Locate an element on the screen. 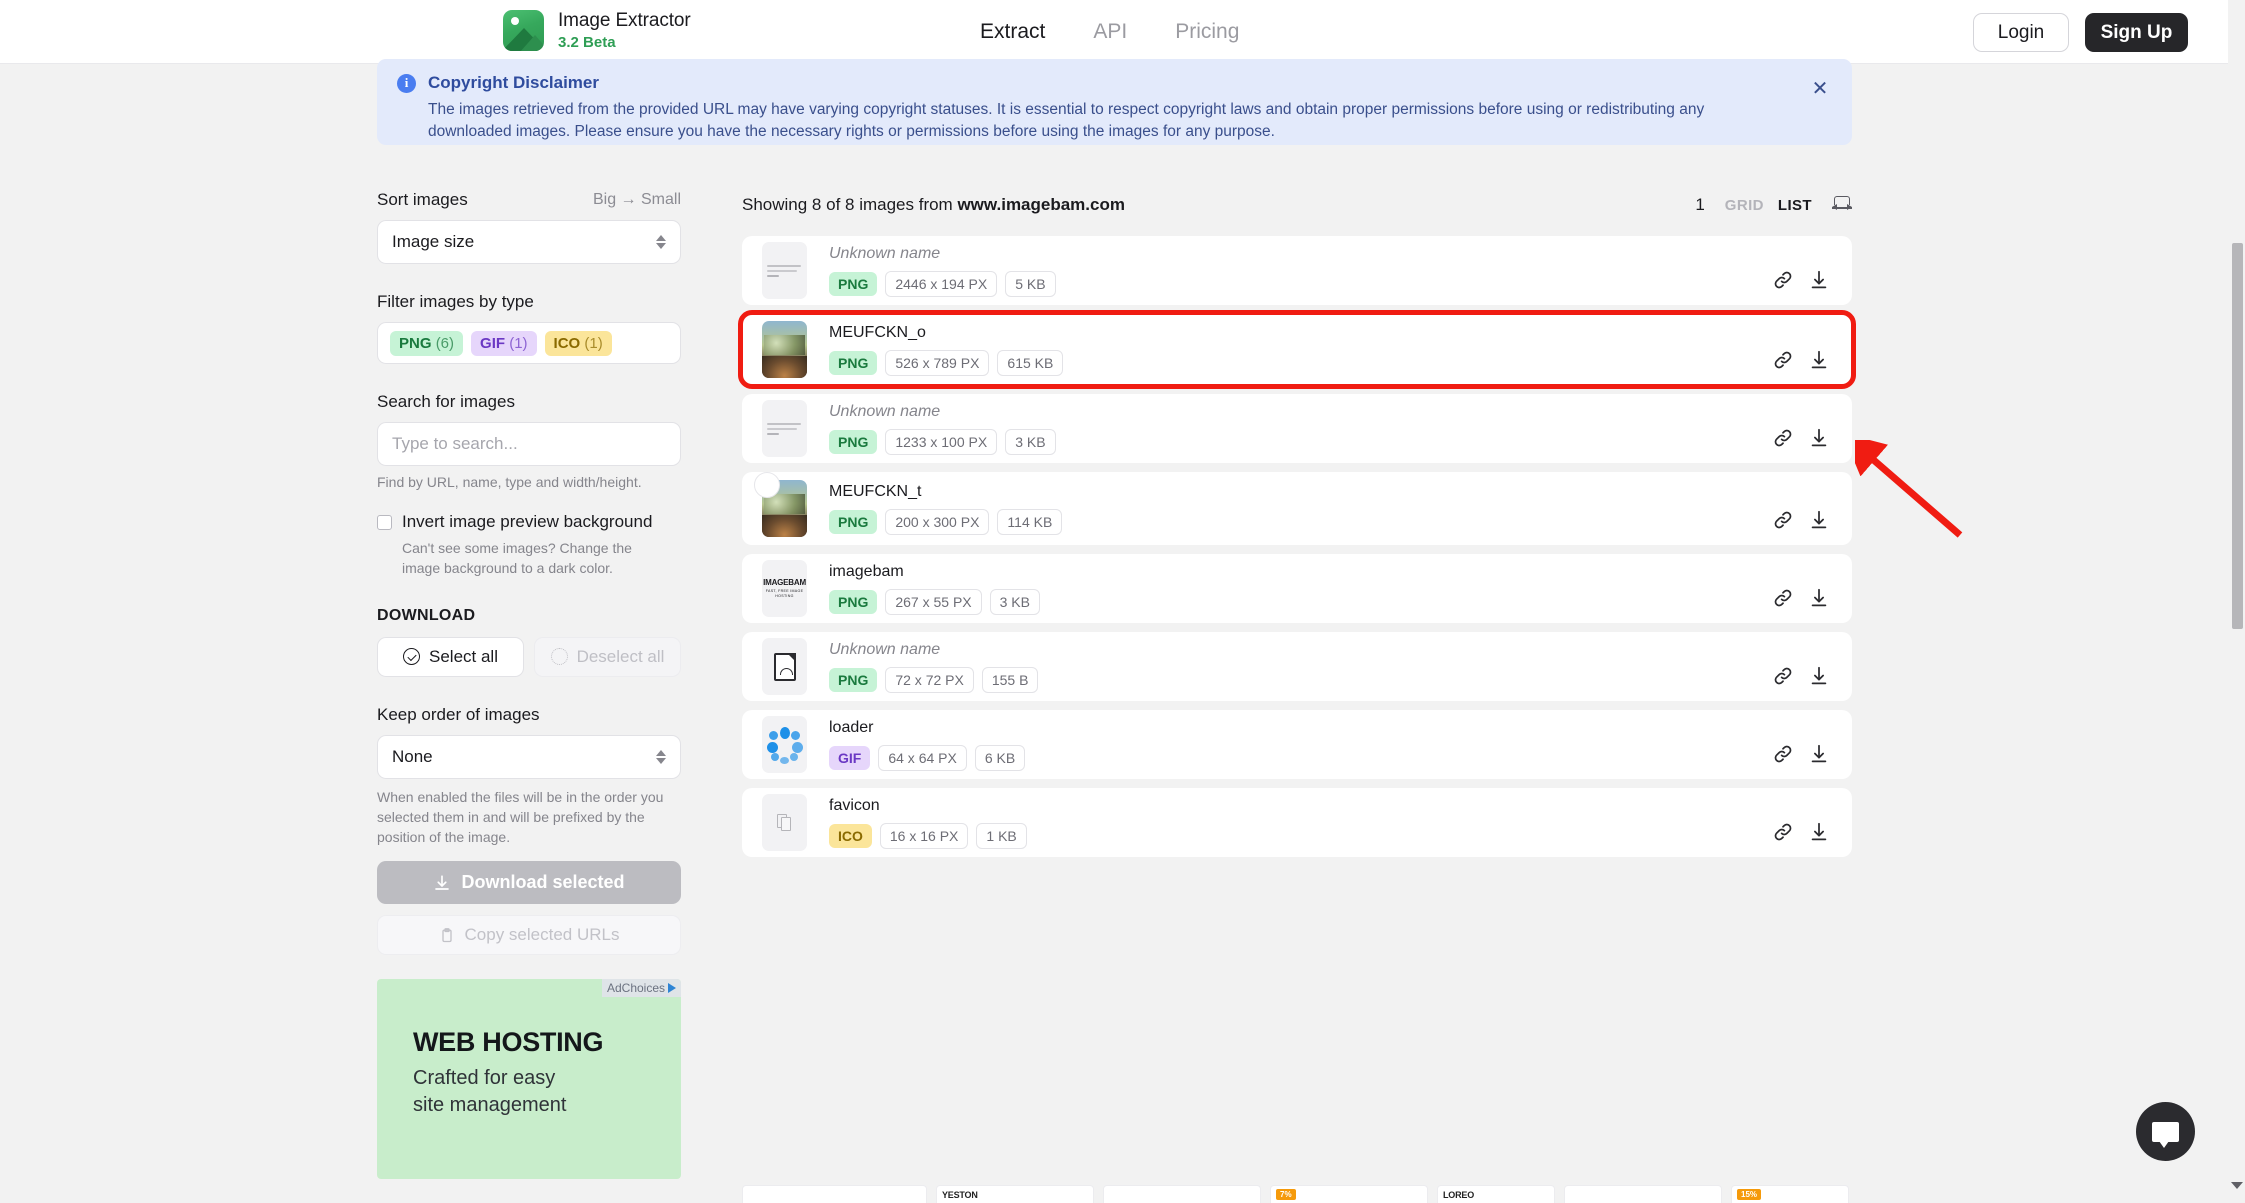 The width and height of the screenshot is (2245, 1203). deselect-all-button: Deselect all is located at coordinates (607, 656).